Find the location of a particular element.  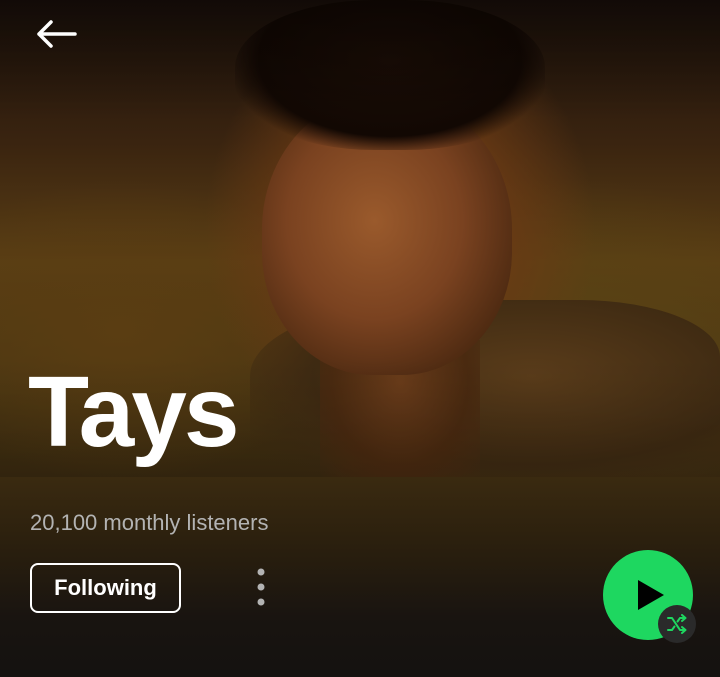

more-vertical-icon is located at coordinates (261, 587).